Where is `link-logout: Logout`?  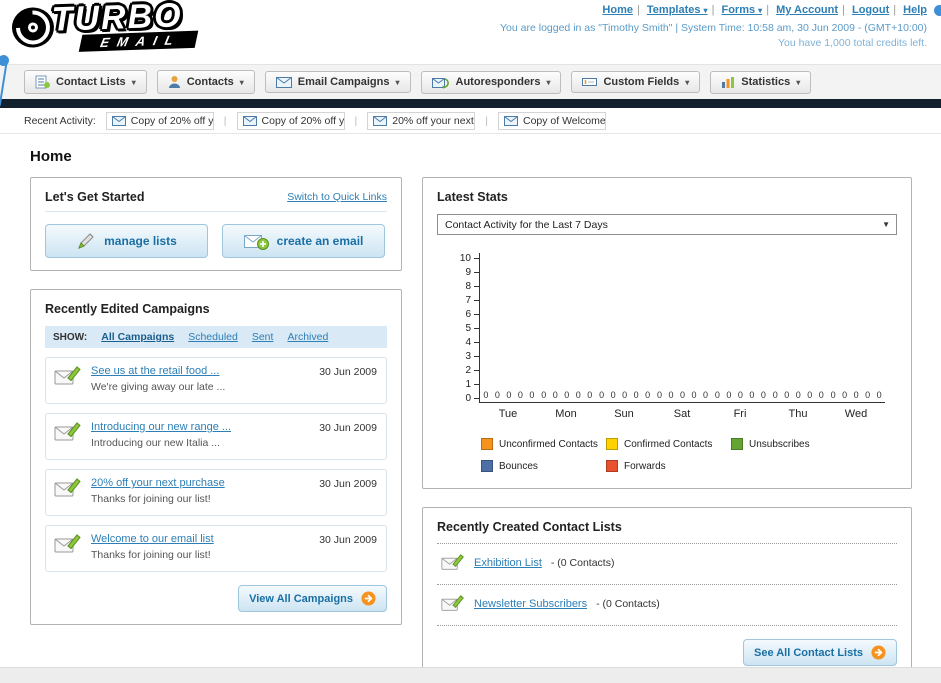 link-logout: Logout is located at coordinates (870, 10).